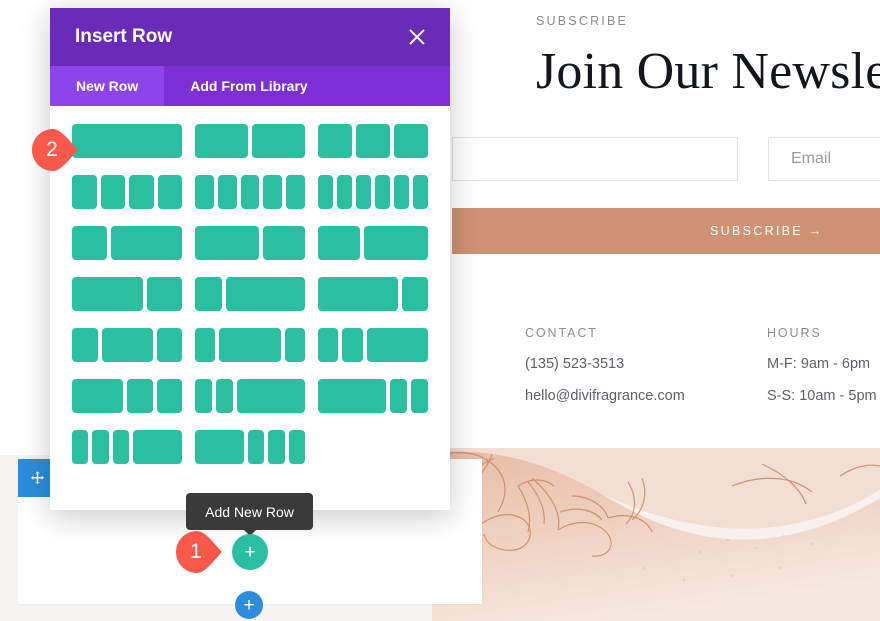  I want to click on layout-option-sixth-sixth-sixth-half, so click(127, 447).